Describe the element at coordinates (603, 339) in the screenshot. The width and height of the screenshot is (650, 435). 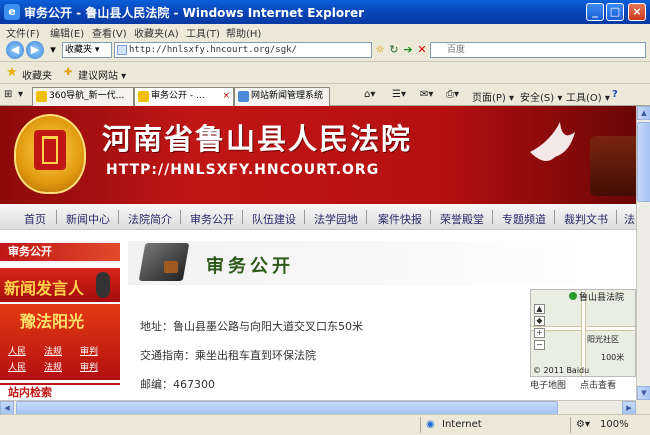
I see `map-road-label: 阳光社区` at that location.